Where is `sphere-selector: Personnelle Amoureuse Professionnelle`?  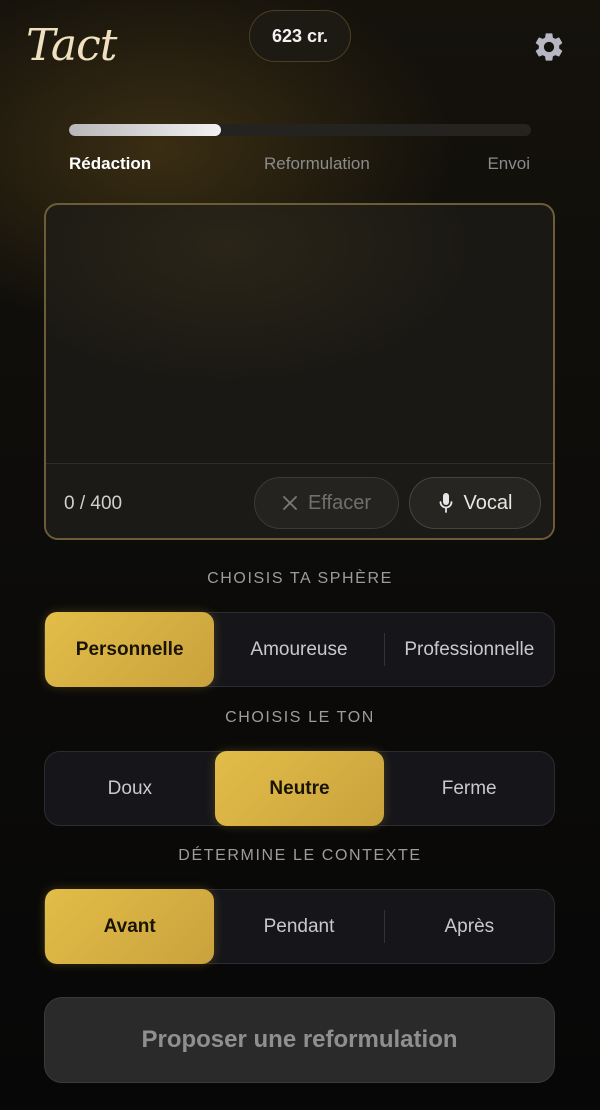
sphere-selector: Personnelle Amoureuse Professionnelle is located at coordinates (299, 649).